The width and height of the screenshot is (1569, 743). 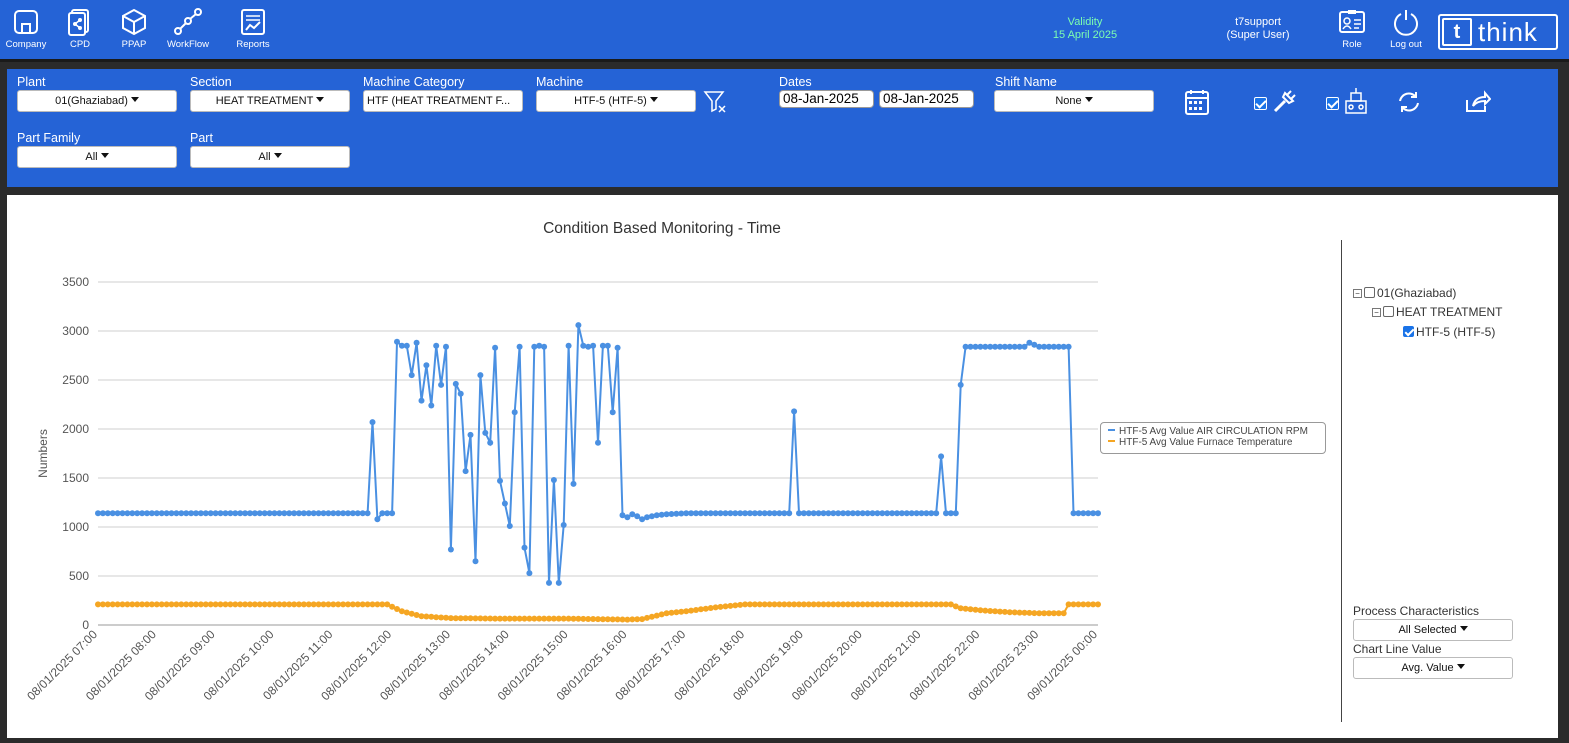 What do you see at coordinates (1356, 103) in the screenshot?
I see `machine-icon-button` at bounding box center [1356, 103].